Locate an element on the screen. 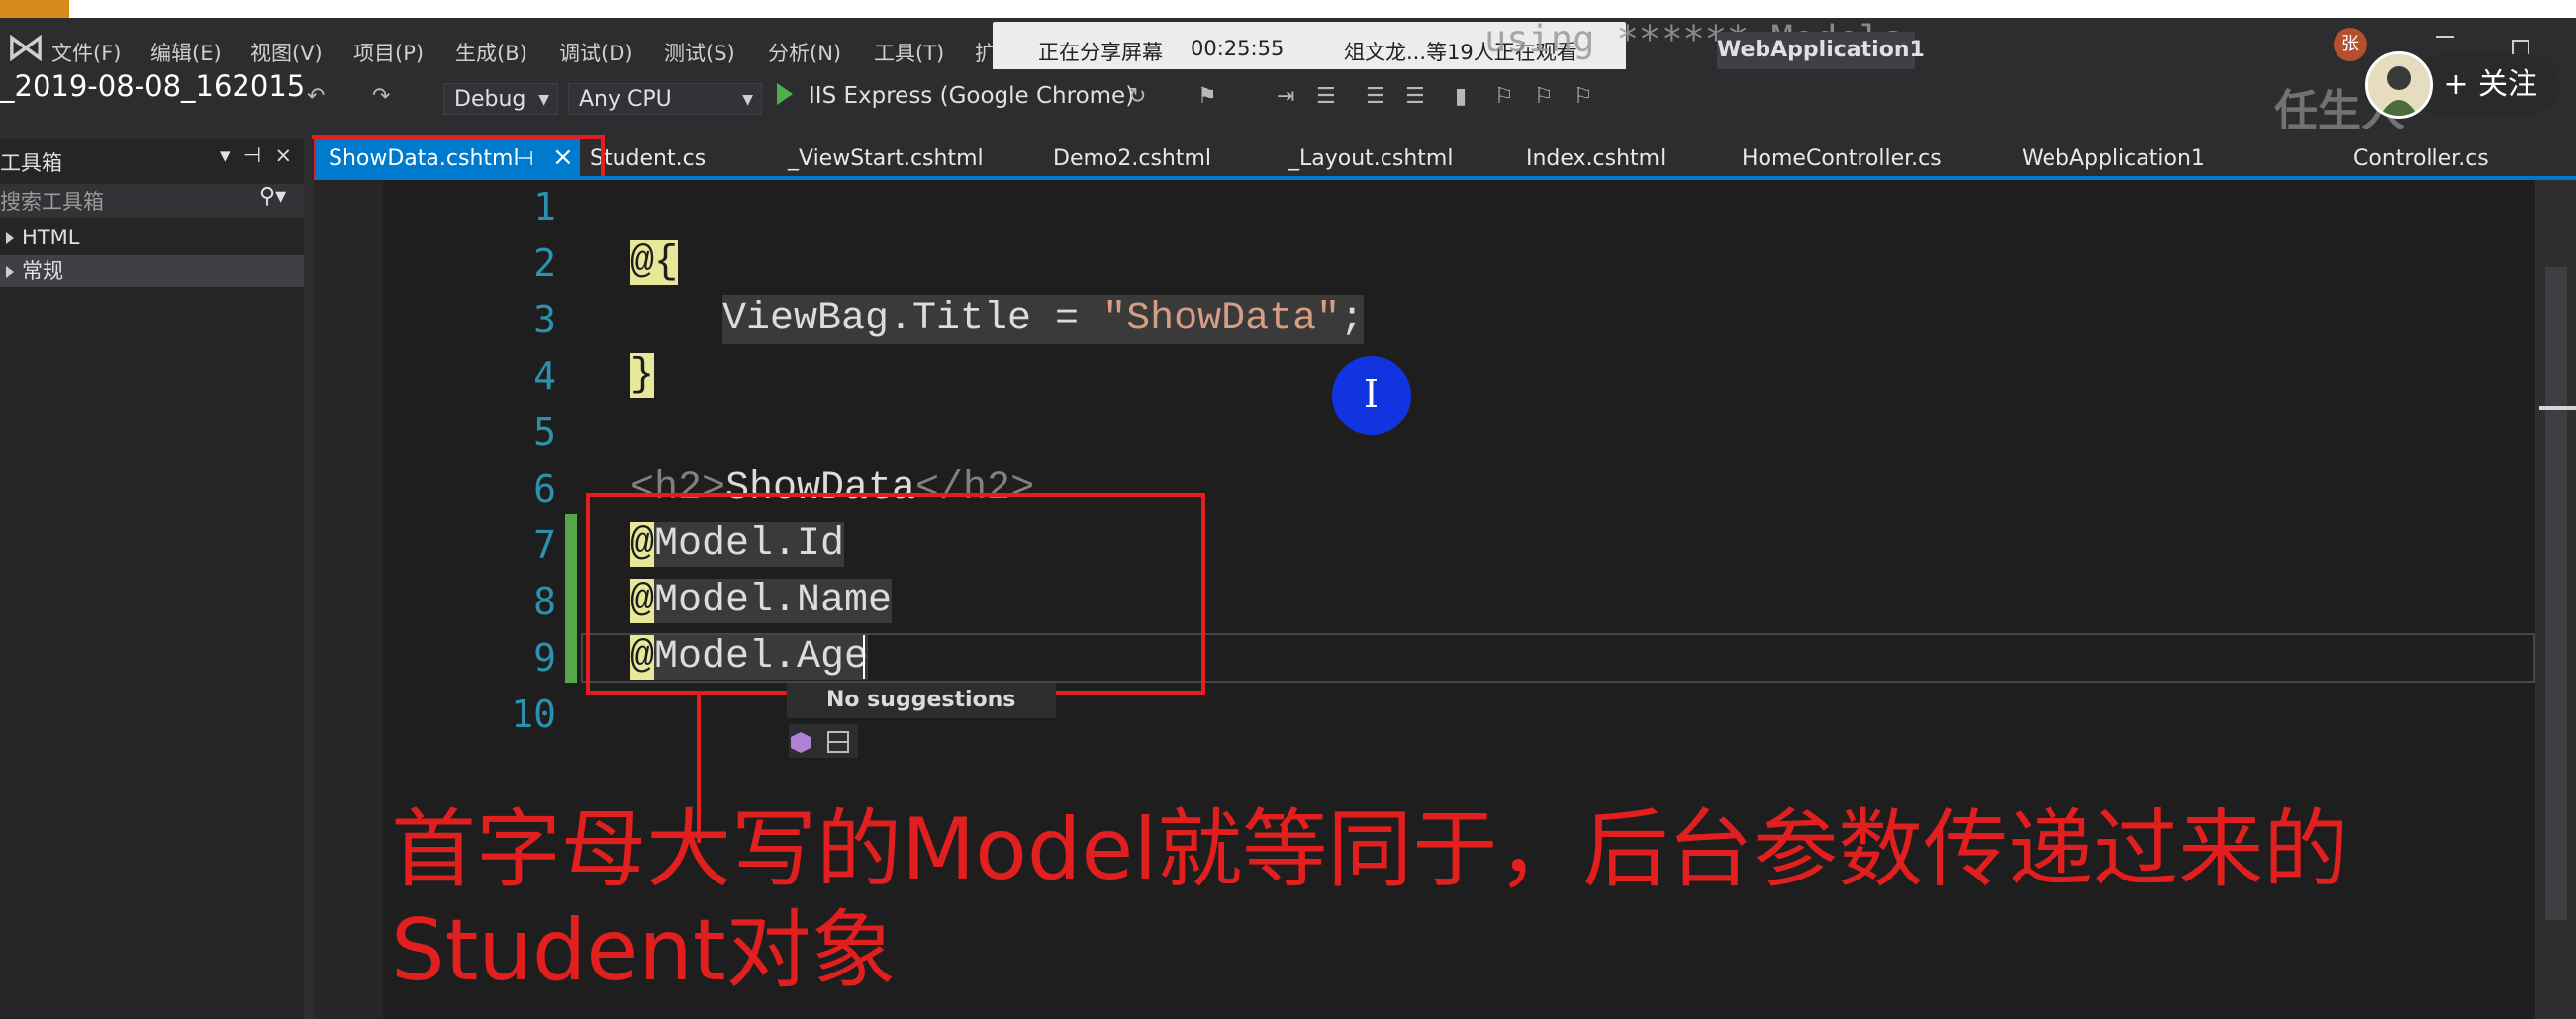  platform-dropdown: Any CPU ▼ is located at coordinates (665, 99).